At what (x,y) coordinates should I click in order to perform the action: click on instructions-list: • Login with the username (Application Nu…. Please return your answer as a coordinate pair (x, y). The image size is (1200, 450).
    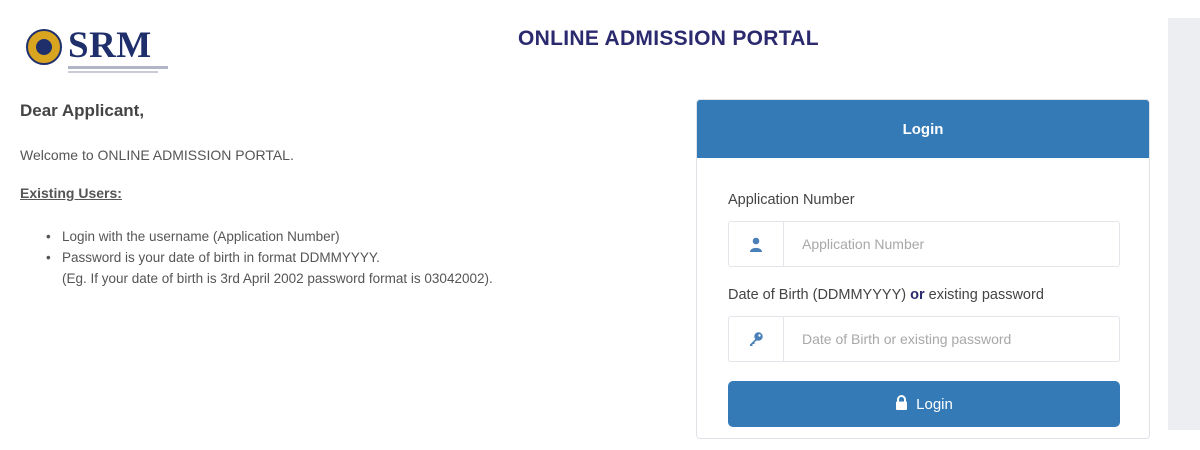
    Looking at the image, I should click on (269, 257).